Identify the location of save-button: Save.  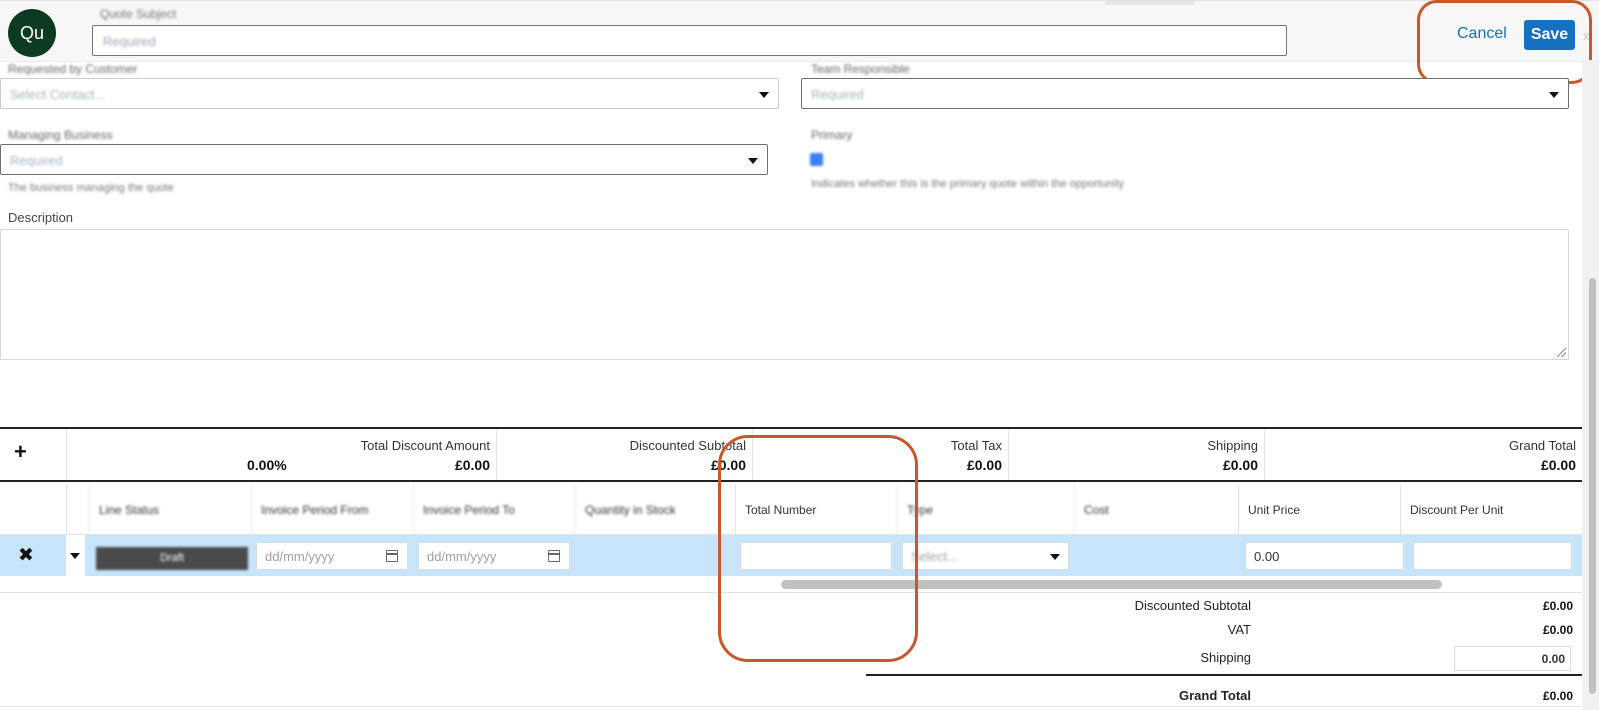
(1549, 35).